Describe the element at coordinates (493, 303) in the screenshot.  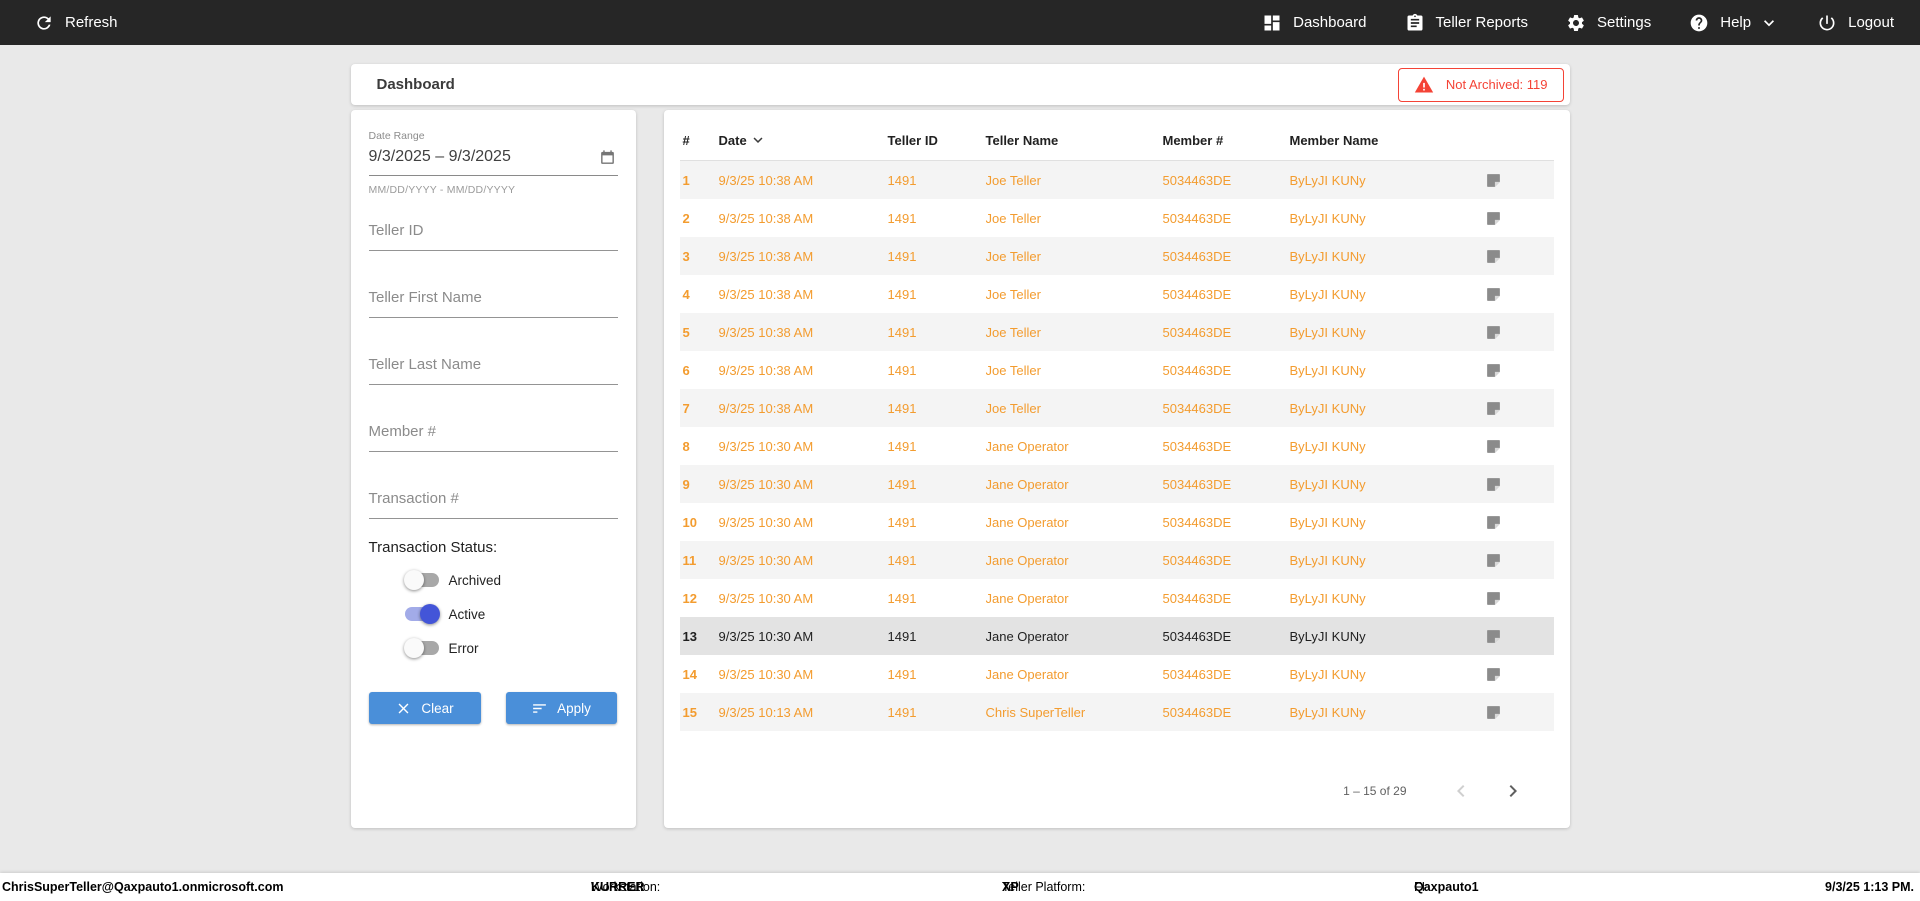
I see `teller-first-name-input: Teller First Name` at that location.